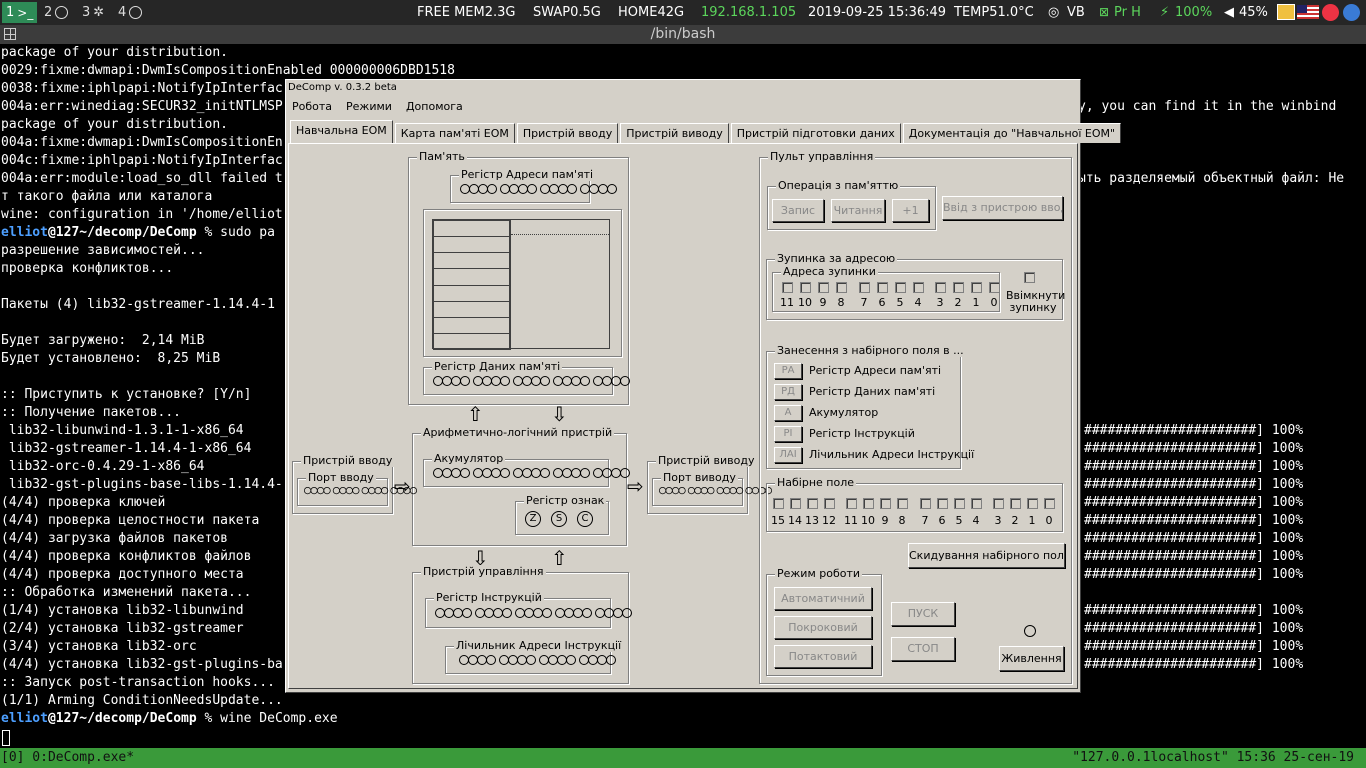 The width and height of the screenshot is (1366, 768). What do you see at coordinates (788, 371) in the screenshot?
I see `load-button-0: РА` at bounding box center [788, 371].